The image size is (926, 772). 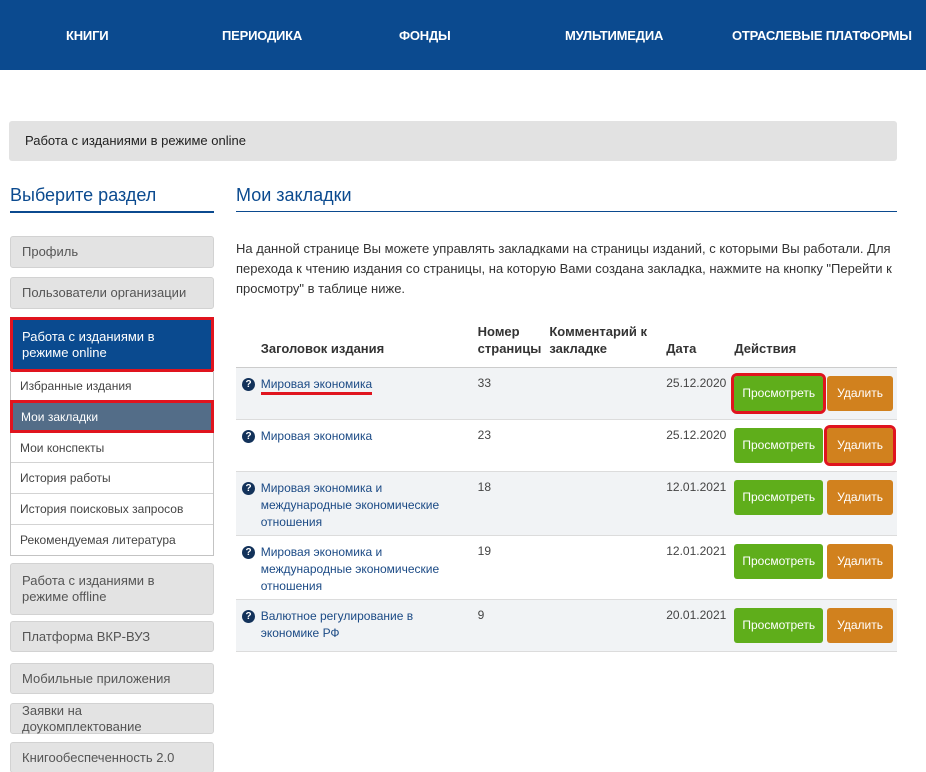 I want to click on table-header-page: Номер страницы, so click(x=509, y=338).